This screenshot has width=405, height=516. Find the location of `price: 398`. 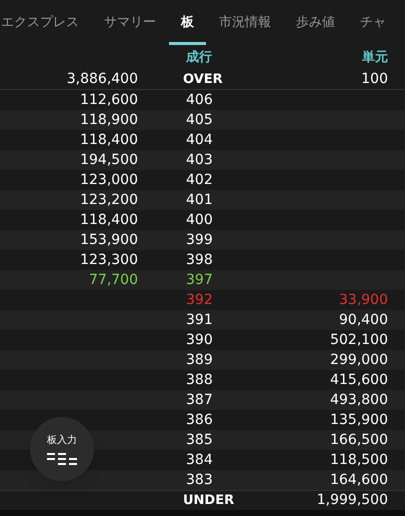

price: 398 is located at coordinates (199, 260).